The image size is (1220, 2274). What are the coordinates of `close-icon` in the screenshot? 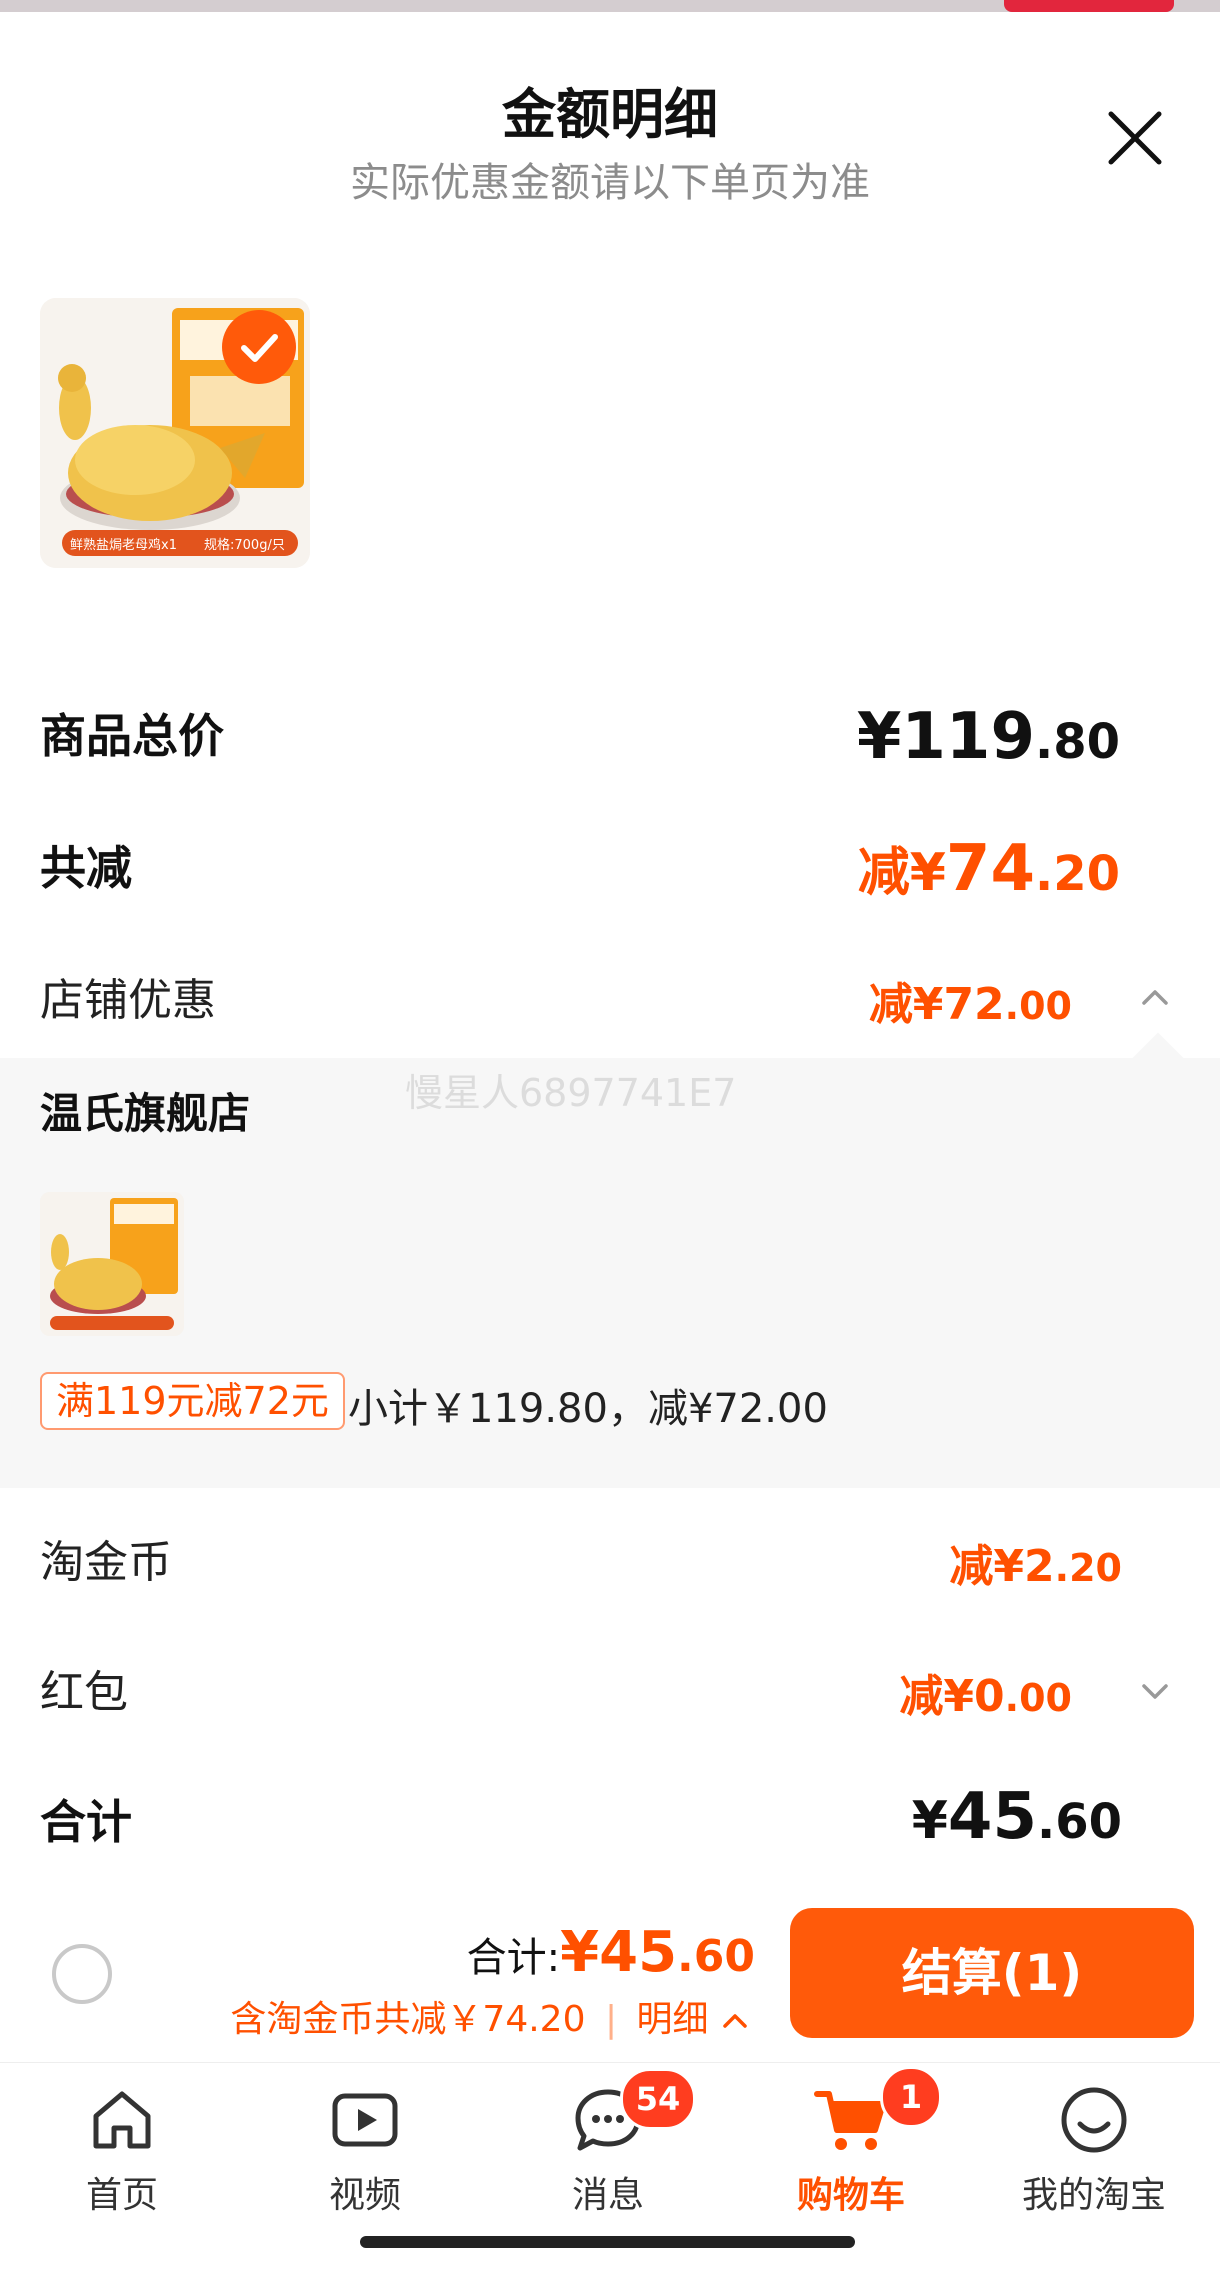 It's located at (1135, 138).